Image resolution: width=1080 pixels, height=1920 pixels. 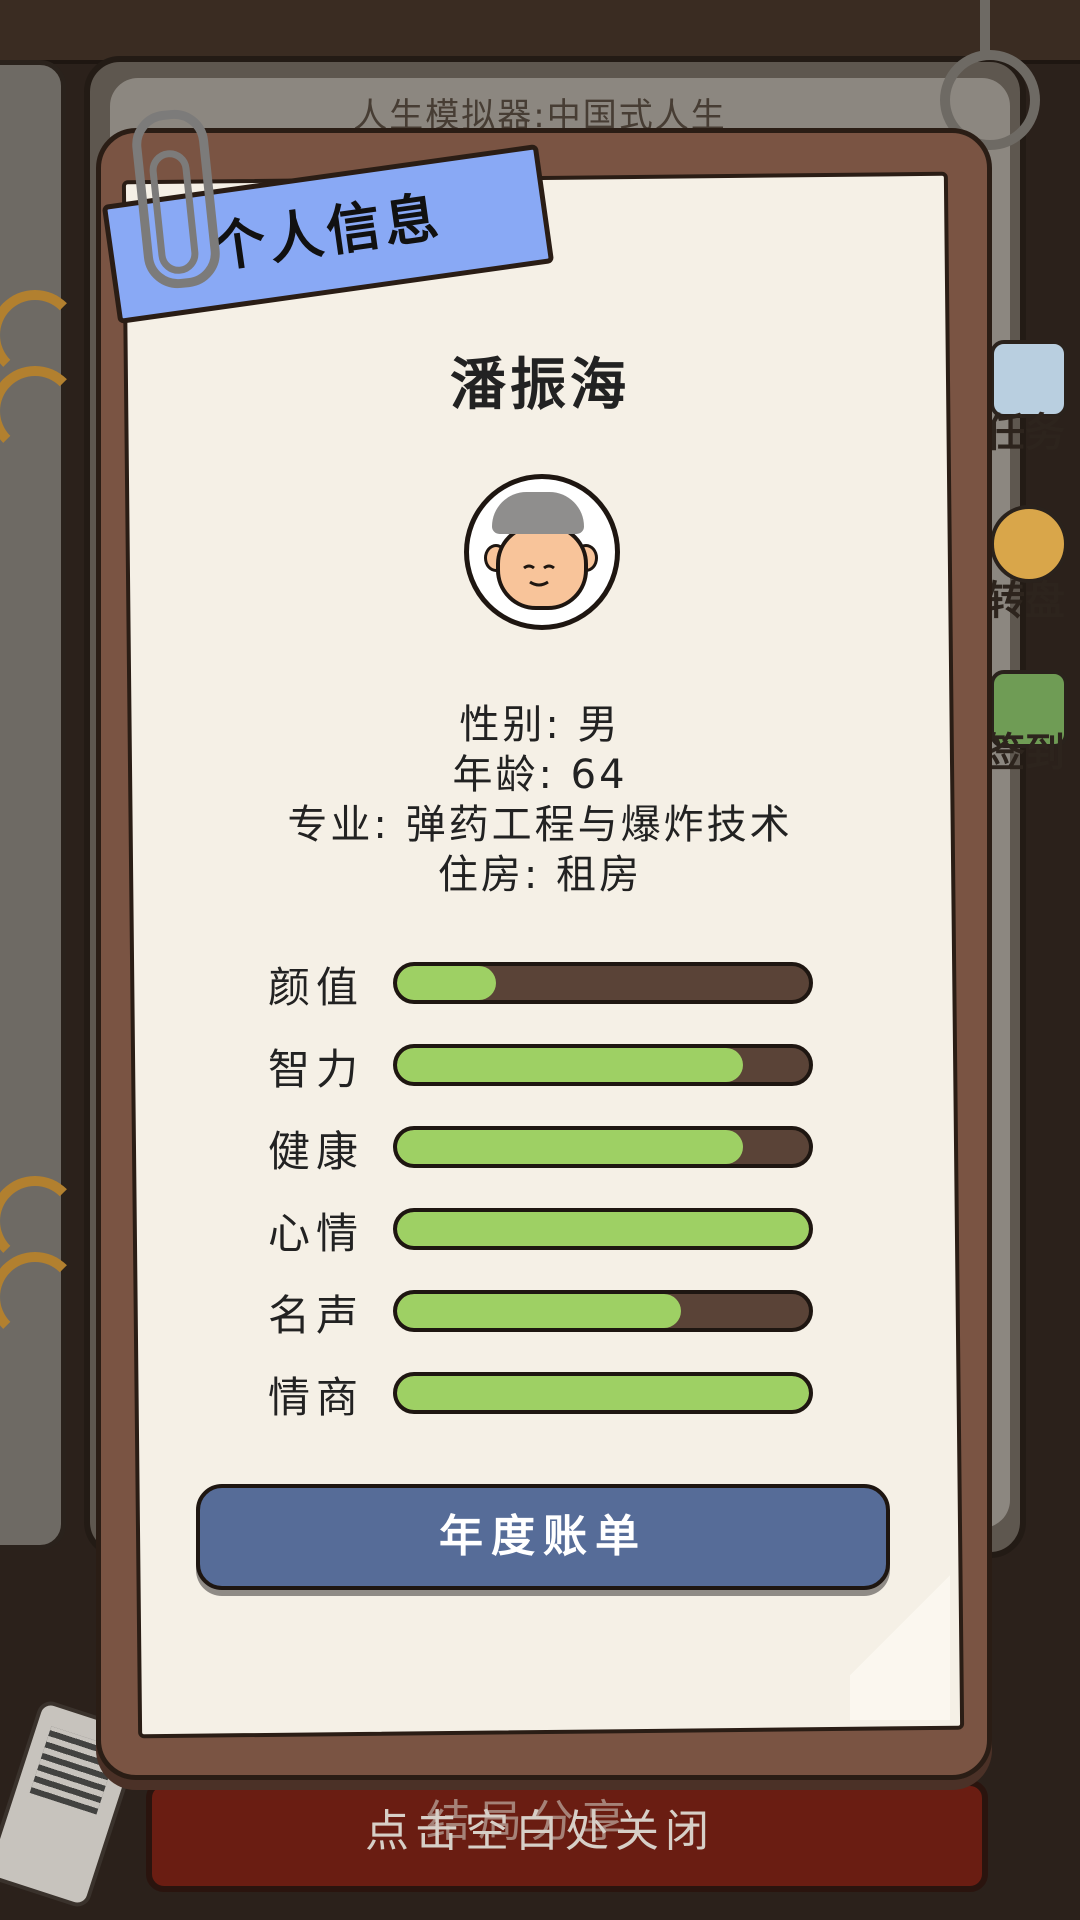 What do you see at coordinates (316, 1315) in the screenshot?
I see `stat-label: 名声` at bounding box center [316, 1315].